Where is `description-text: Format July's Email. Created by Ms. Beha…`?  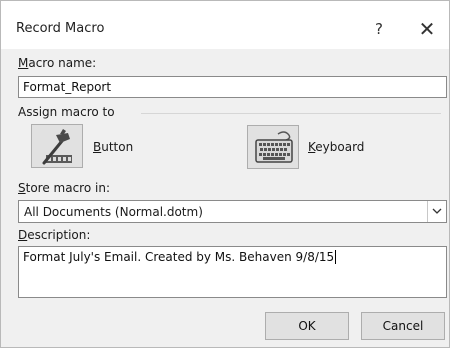 description-text: Format July's Email. Created by Ms. Beha… is located at coordinates (179, 257).